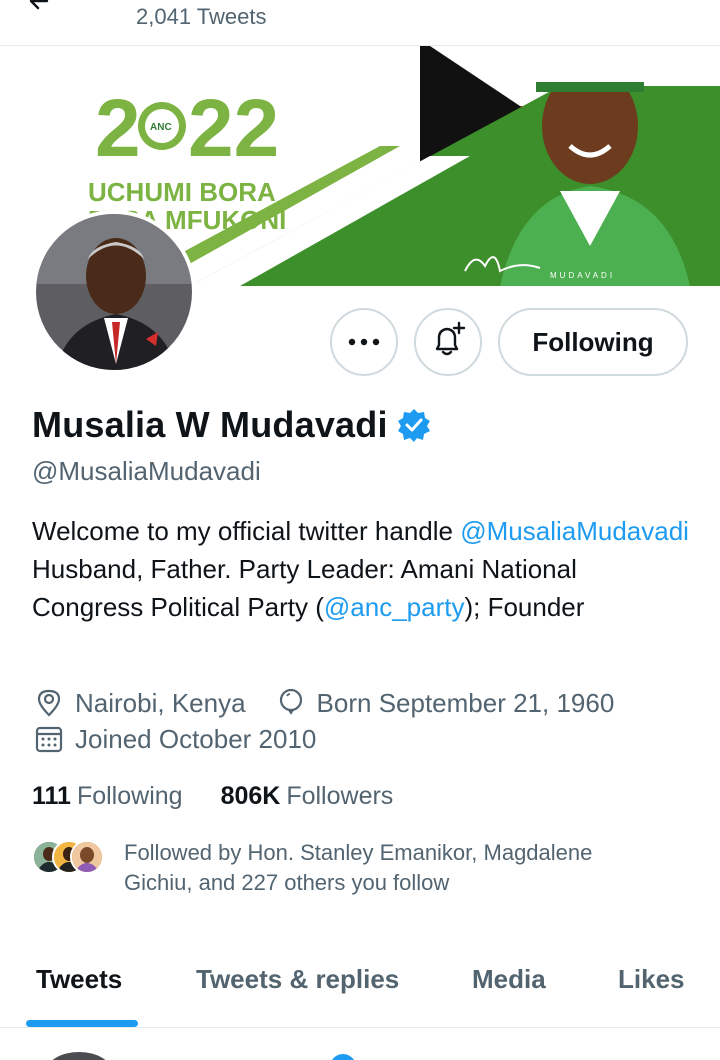 This screenshot has height=1060, width=720. Describe the element at coordinates (509, 979) in the screenshot. I see `tab-media: Media` at that location.